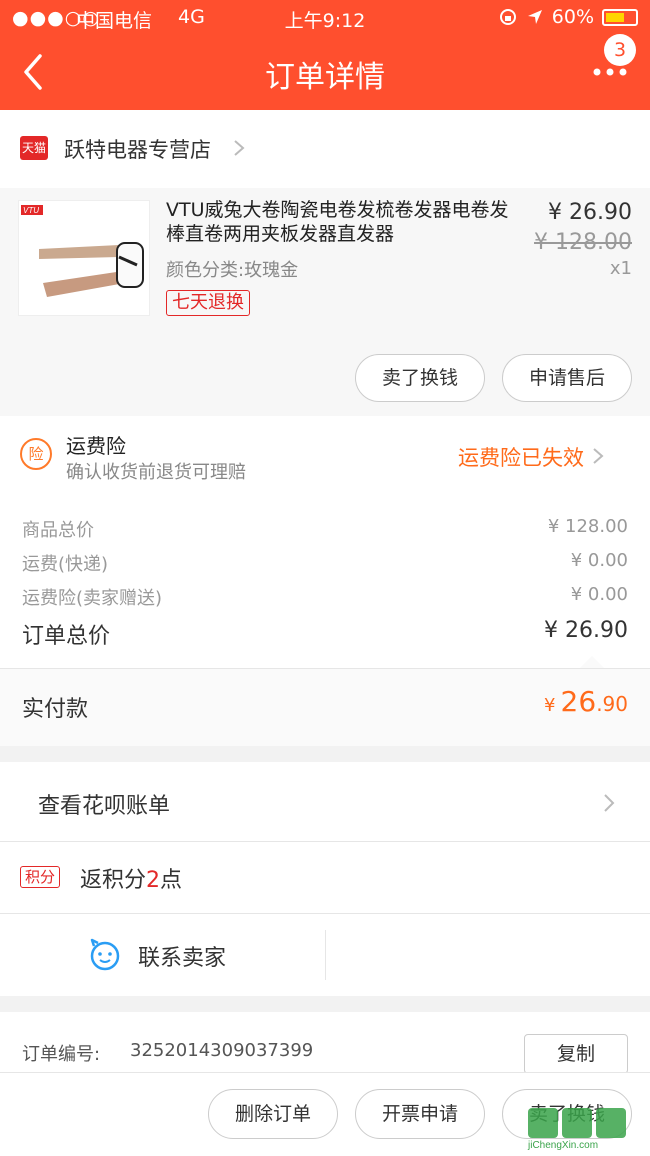 Image resolution: width=650 pixels, height=1156 pixels. I want to click on location-icon, so click(534, 17).